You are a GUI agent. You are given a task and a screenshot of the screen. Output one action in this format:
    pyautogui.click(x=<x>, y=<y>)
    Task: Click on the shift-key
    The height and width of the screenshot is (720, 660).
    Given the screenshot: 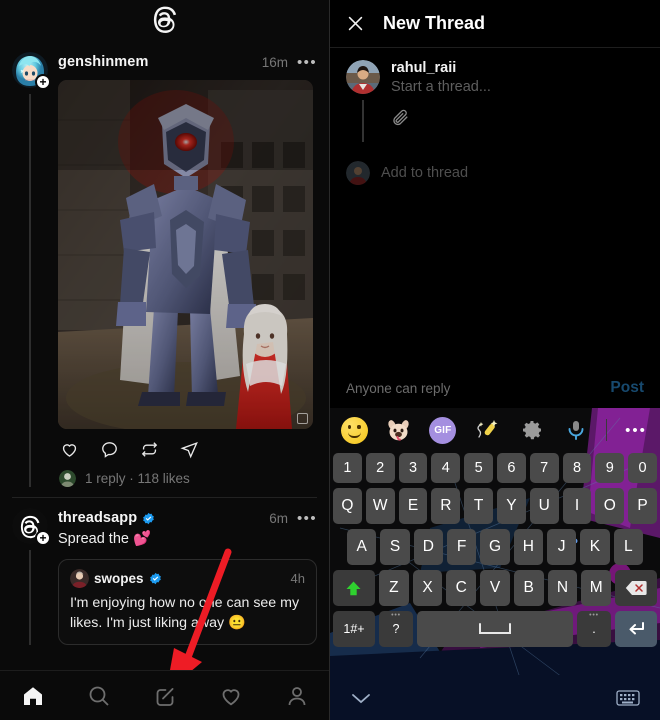 What is the action you would take?
    pyautogui.click(x=353, y=588)
    